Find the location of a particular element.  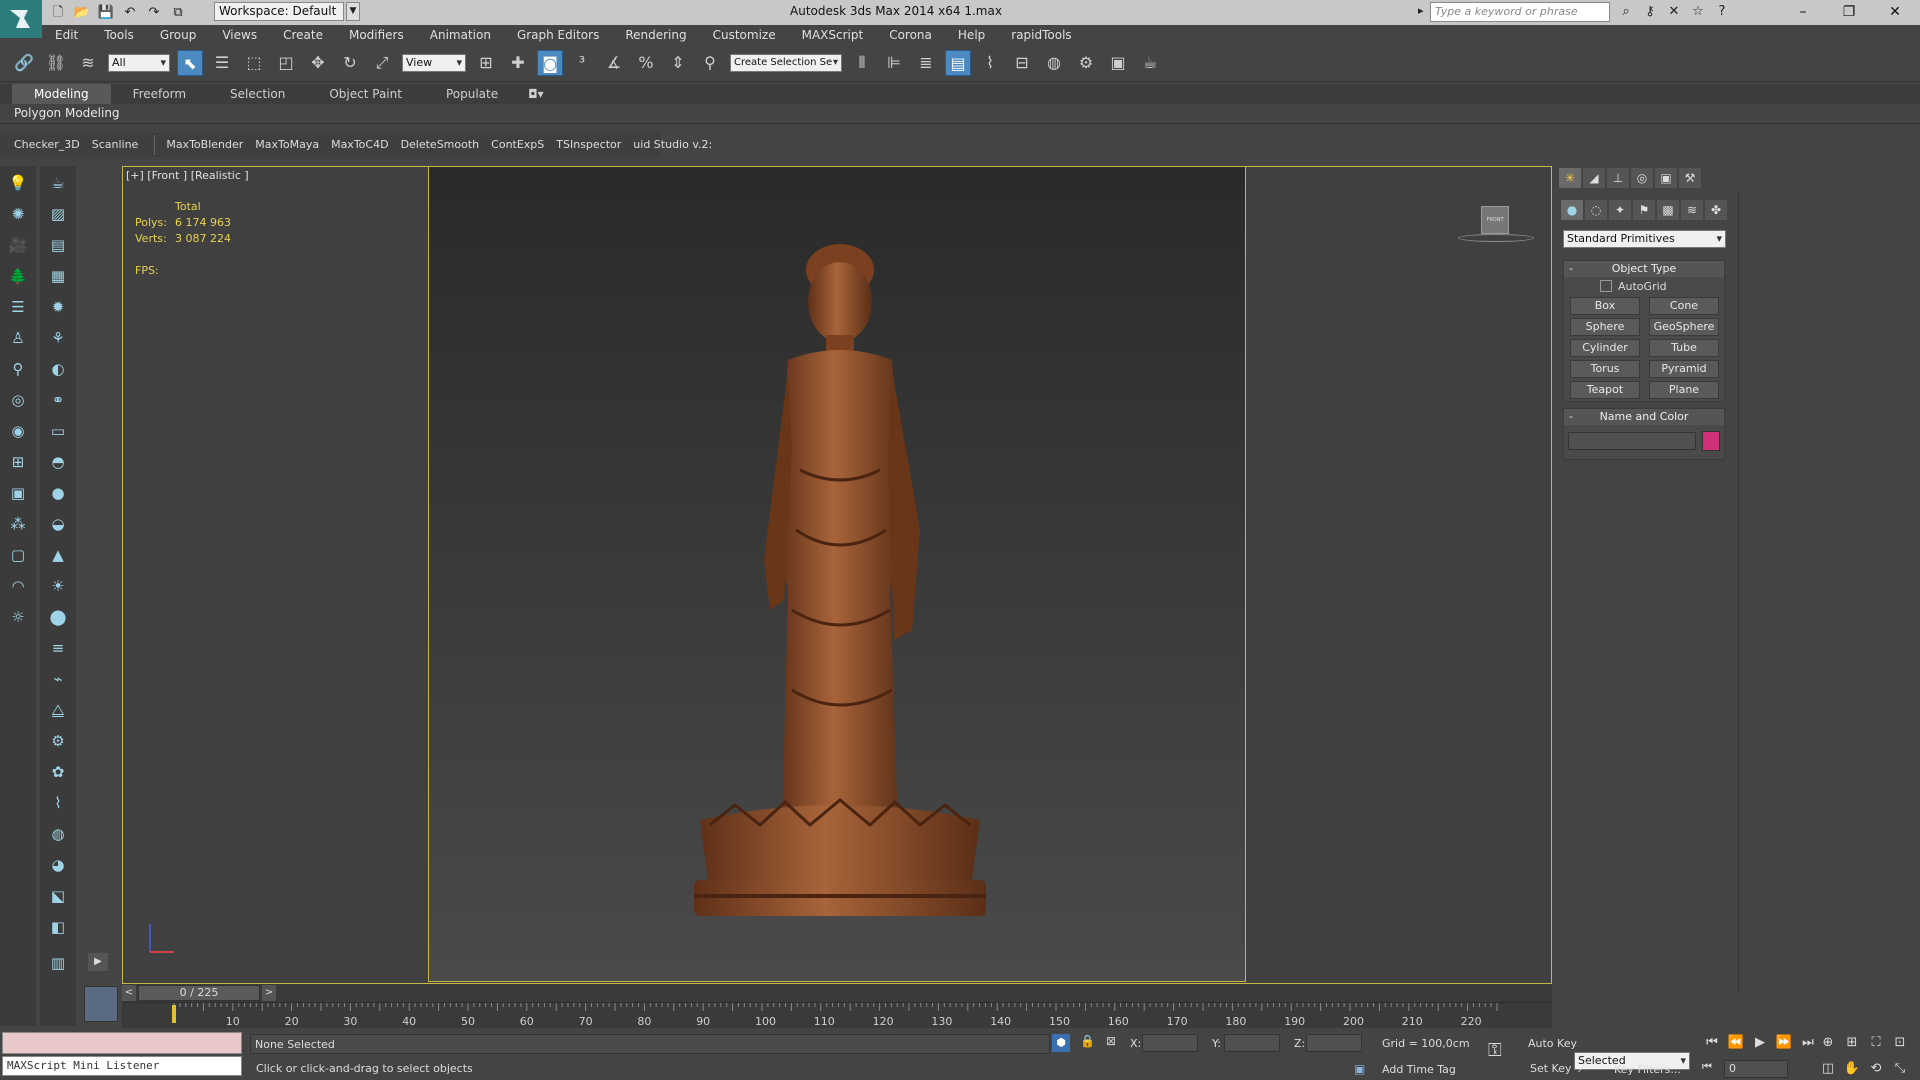

object-type-header: Object Type is located at coordinates (1644, 269).